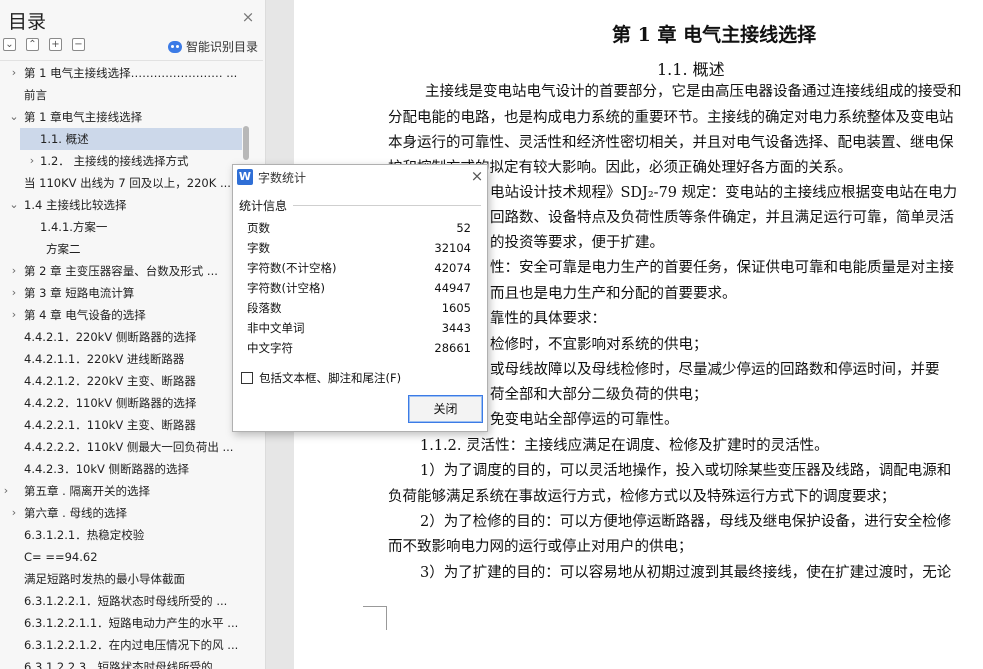  What do you see at coordinates (624, 446) in the screenshot?
I see `paragraph-line: 1.1.2. 灵活性：主接线应满足在调度、检修及扩建时的灵活性。` at bounding box center [624, 446].